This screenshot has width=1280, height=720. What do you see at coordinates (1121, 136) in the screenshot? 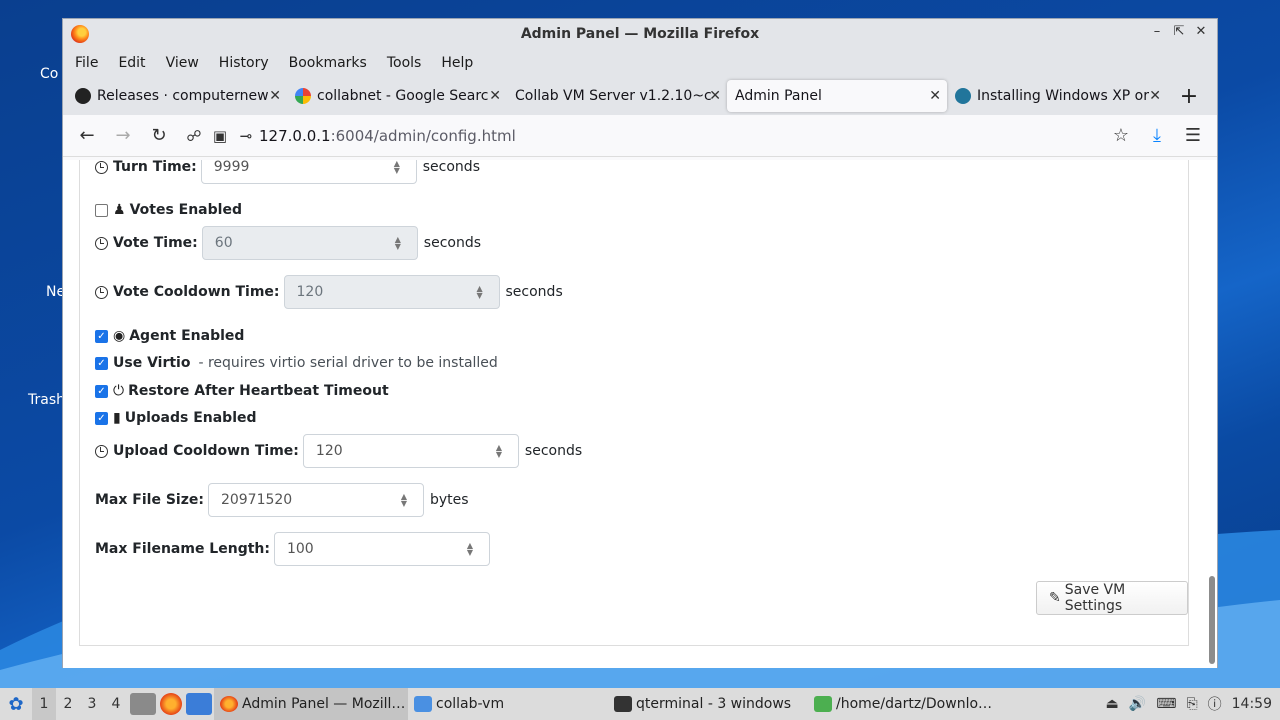
I see `bookmark-star-icon: ☆` at bounding box center [1121, 136].